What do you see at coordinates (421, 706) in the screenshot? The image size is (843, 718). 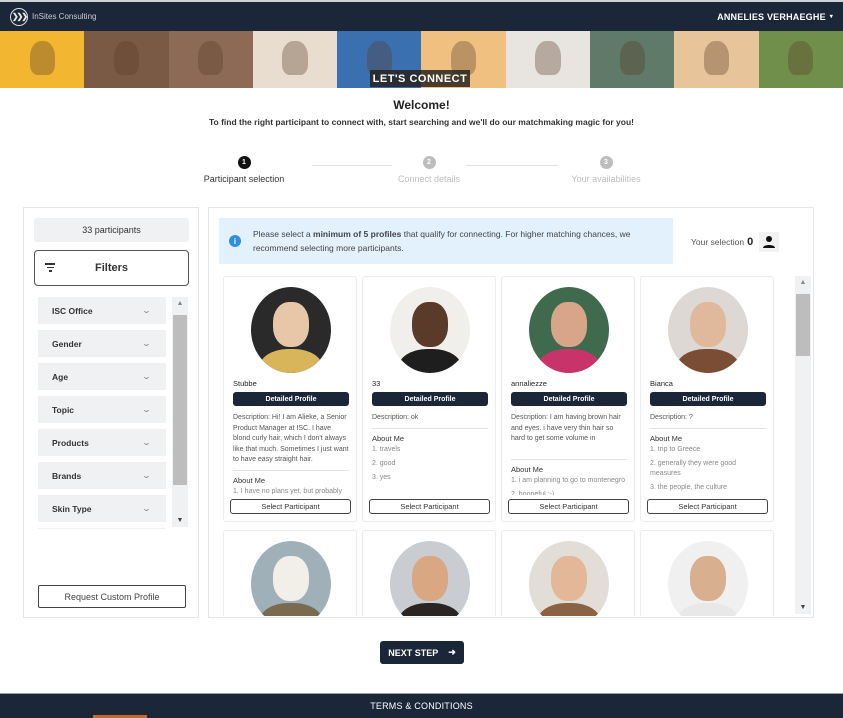 I see `terms-link: TERMS & CONDITIONS` at bounding box center [421, 706].